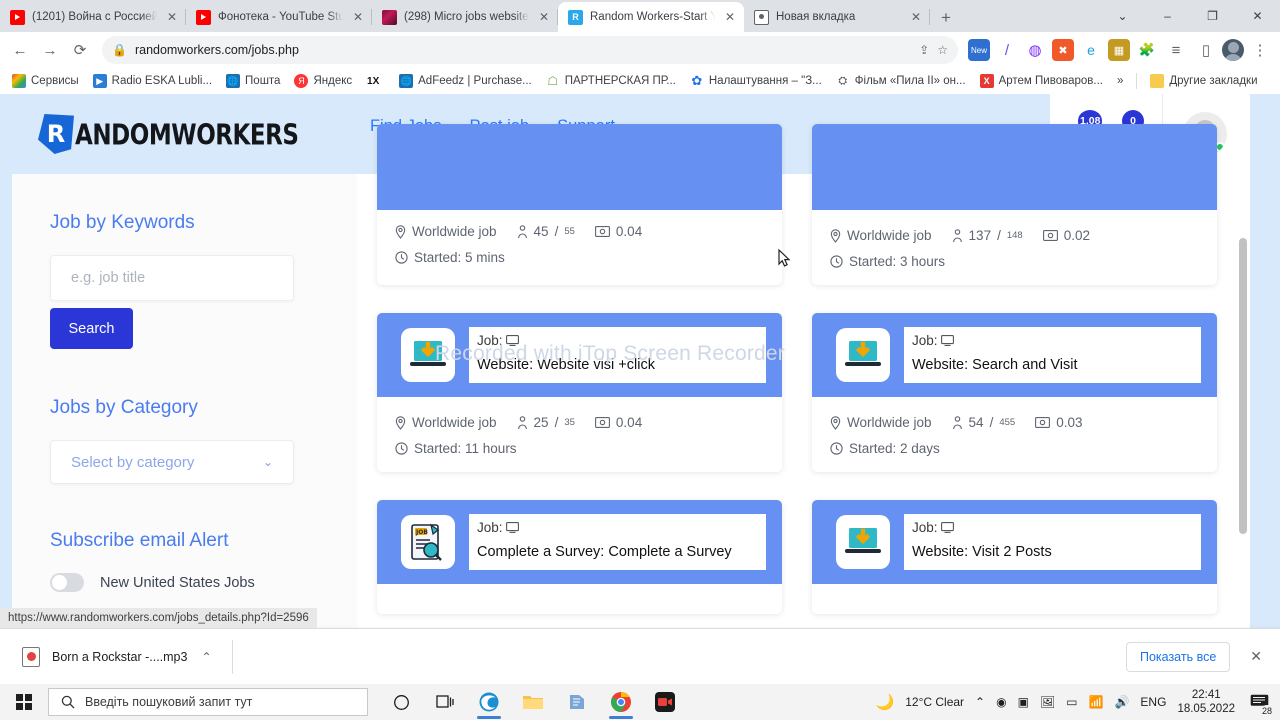 The image size is (1280, 720). I want to click on randomworkers-icon: R, so click(575, 17).